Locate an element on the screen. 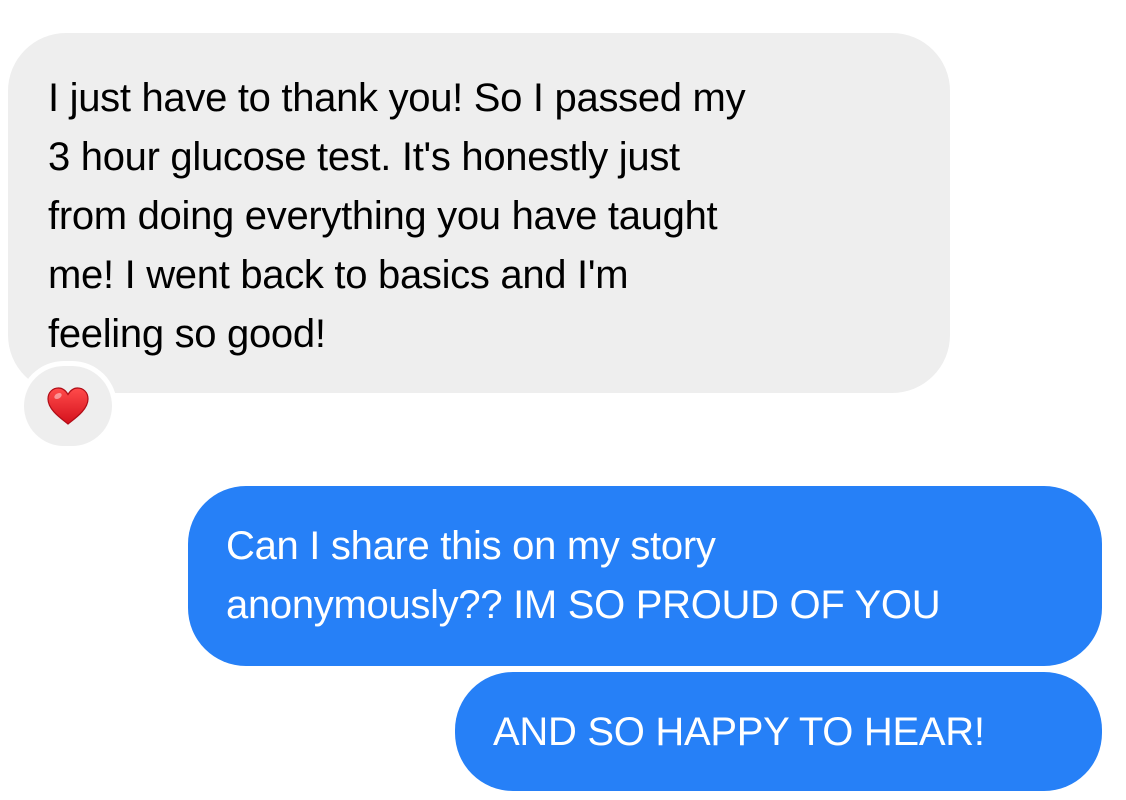 The height and width of the screenshot is (800, 1126). heart-icon is located at coordinates (68, 406).